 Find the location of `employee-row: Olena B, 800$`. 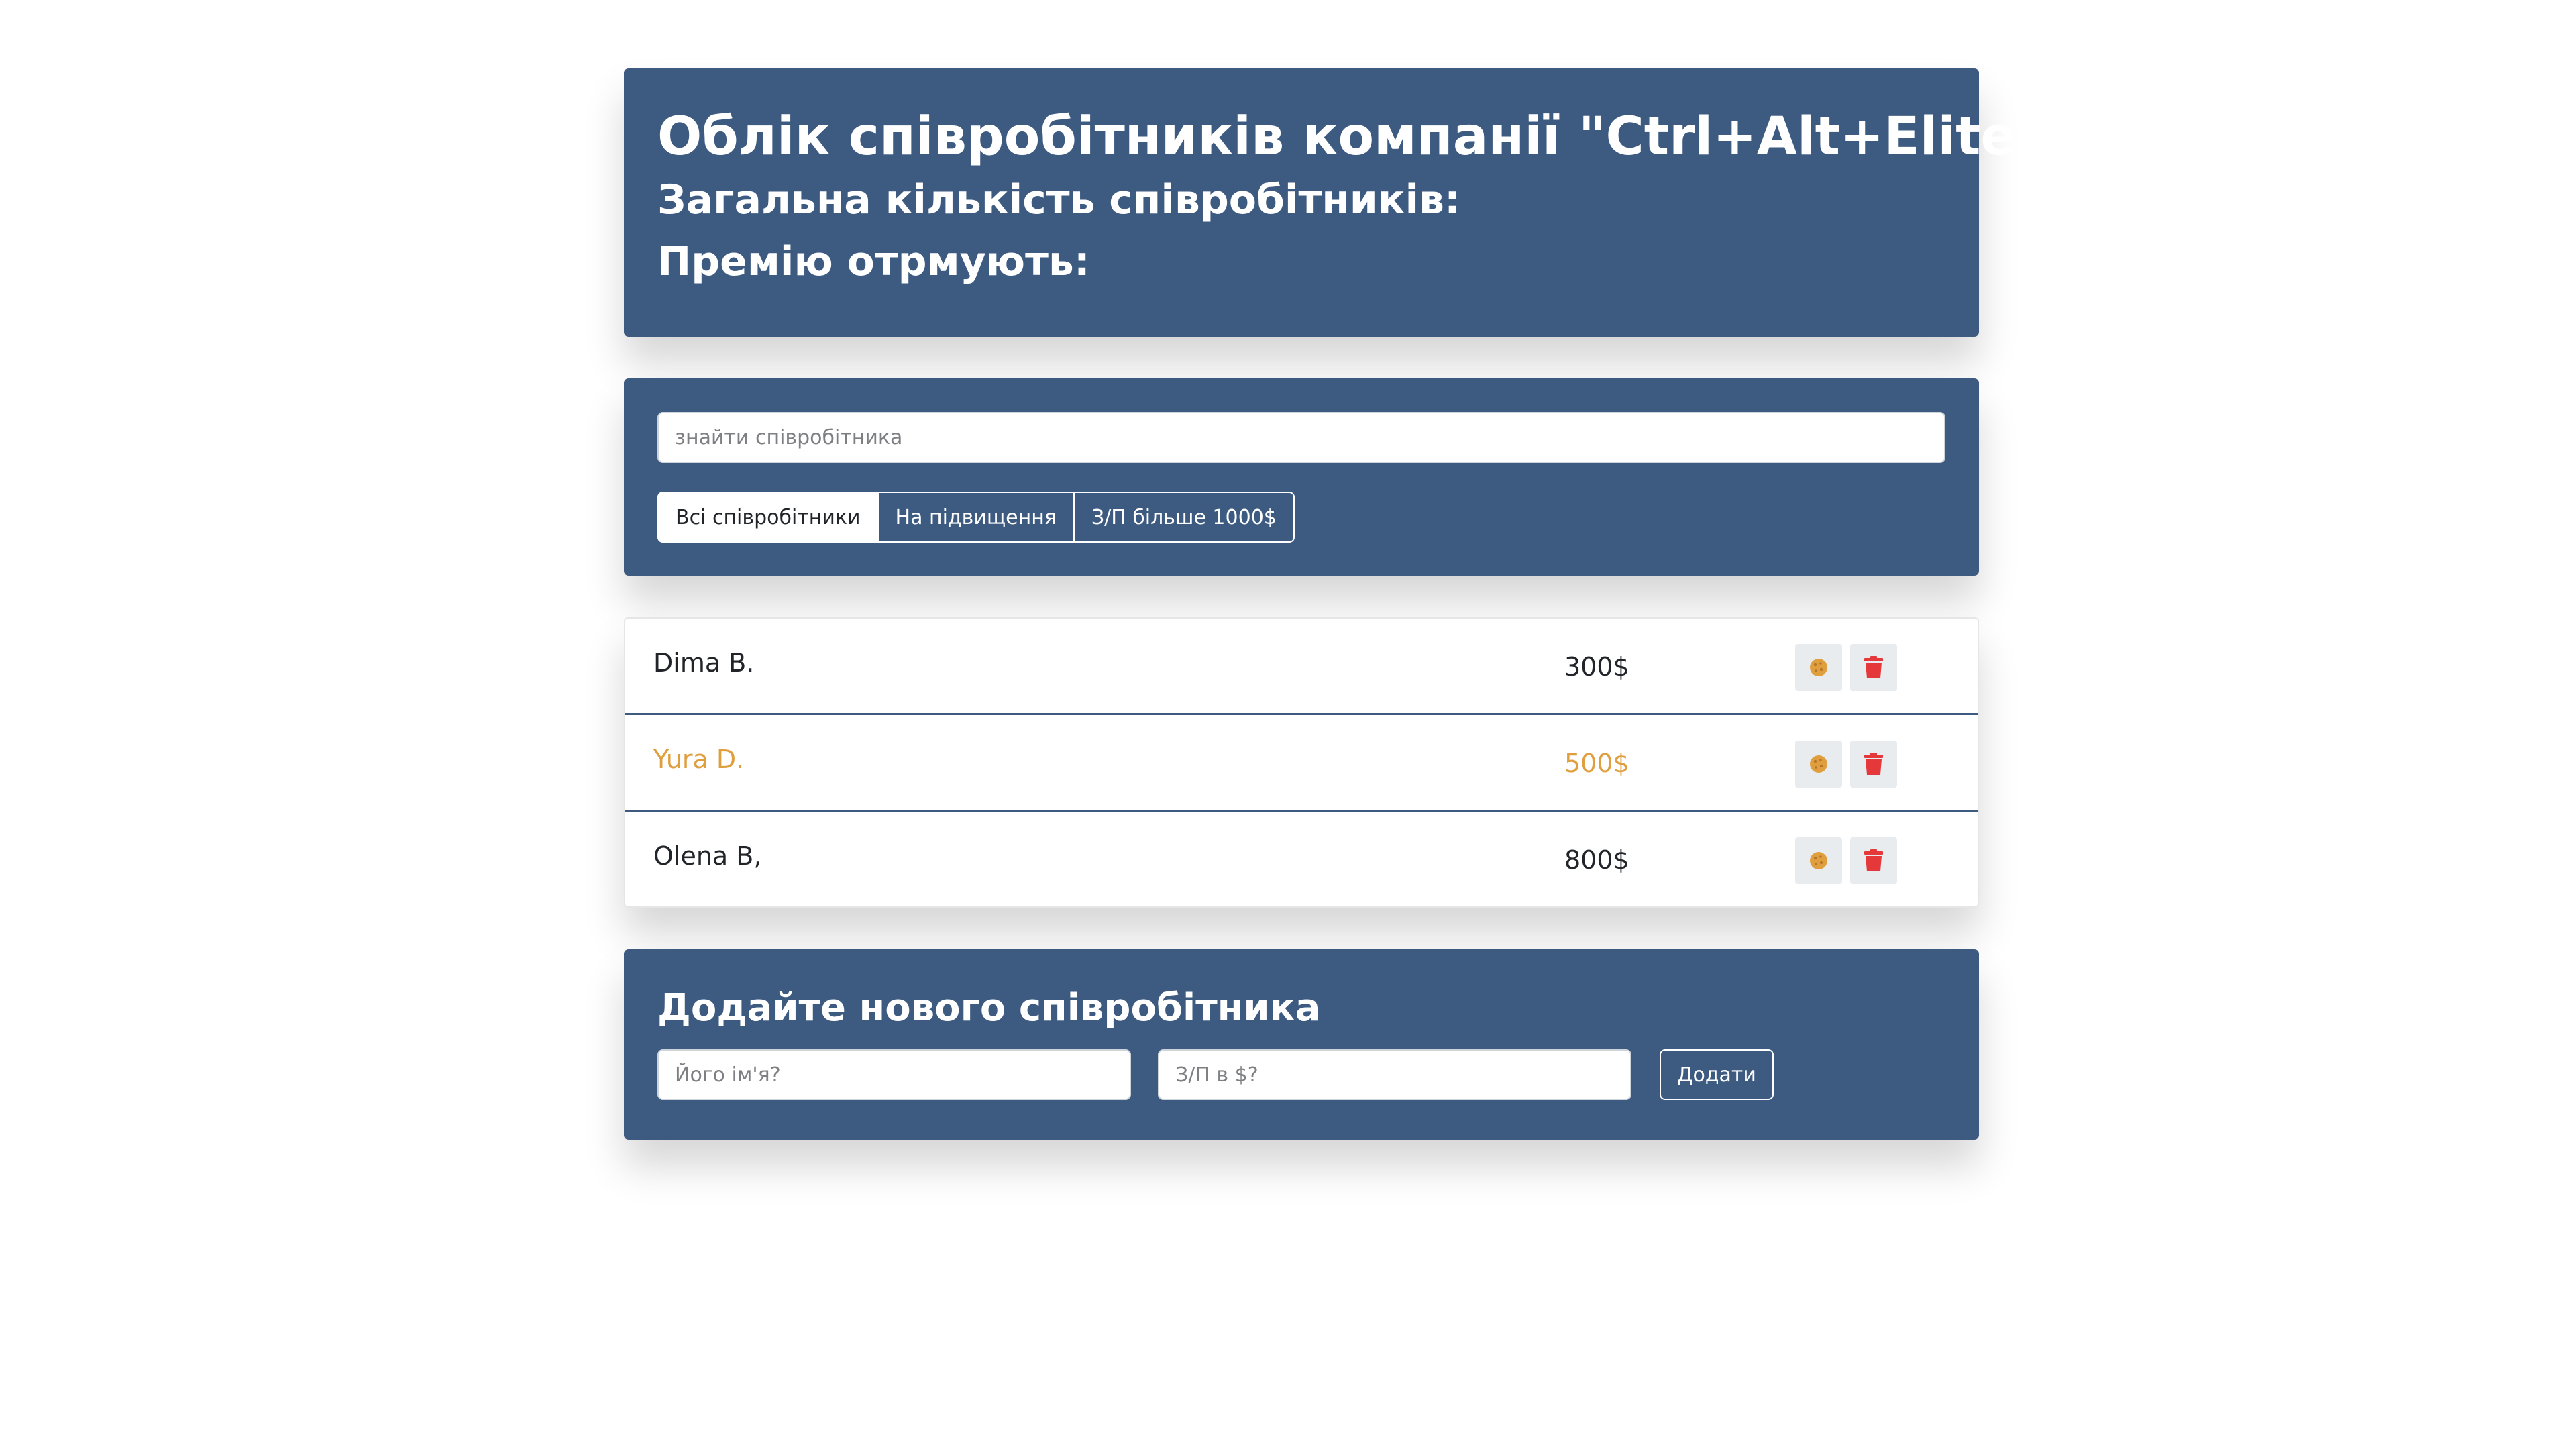

employee-row: Olena B, 800$ is located at coordinates (1301, 859).